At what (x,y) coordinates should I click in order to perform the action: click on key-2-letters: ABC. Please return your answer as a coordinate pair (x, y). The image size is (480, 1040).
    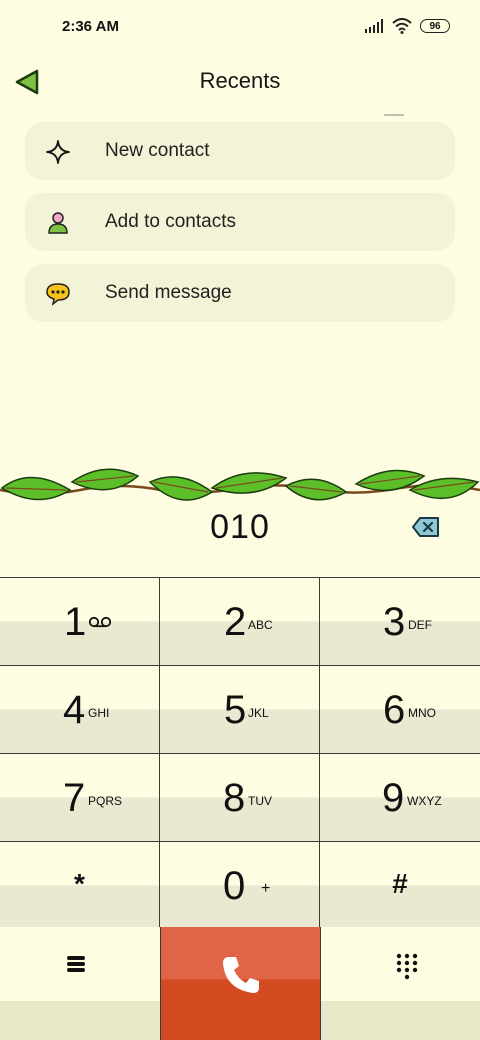
    Looking at the image, I should click on (260, 625).